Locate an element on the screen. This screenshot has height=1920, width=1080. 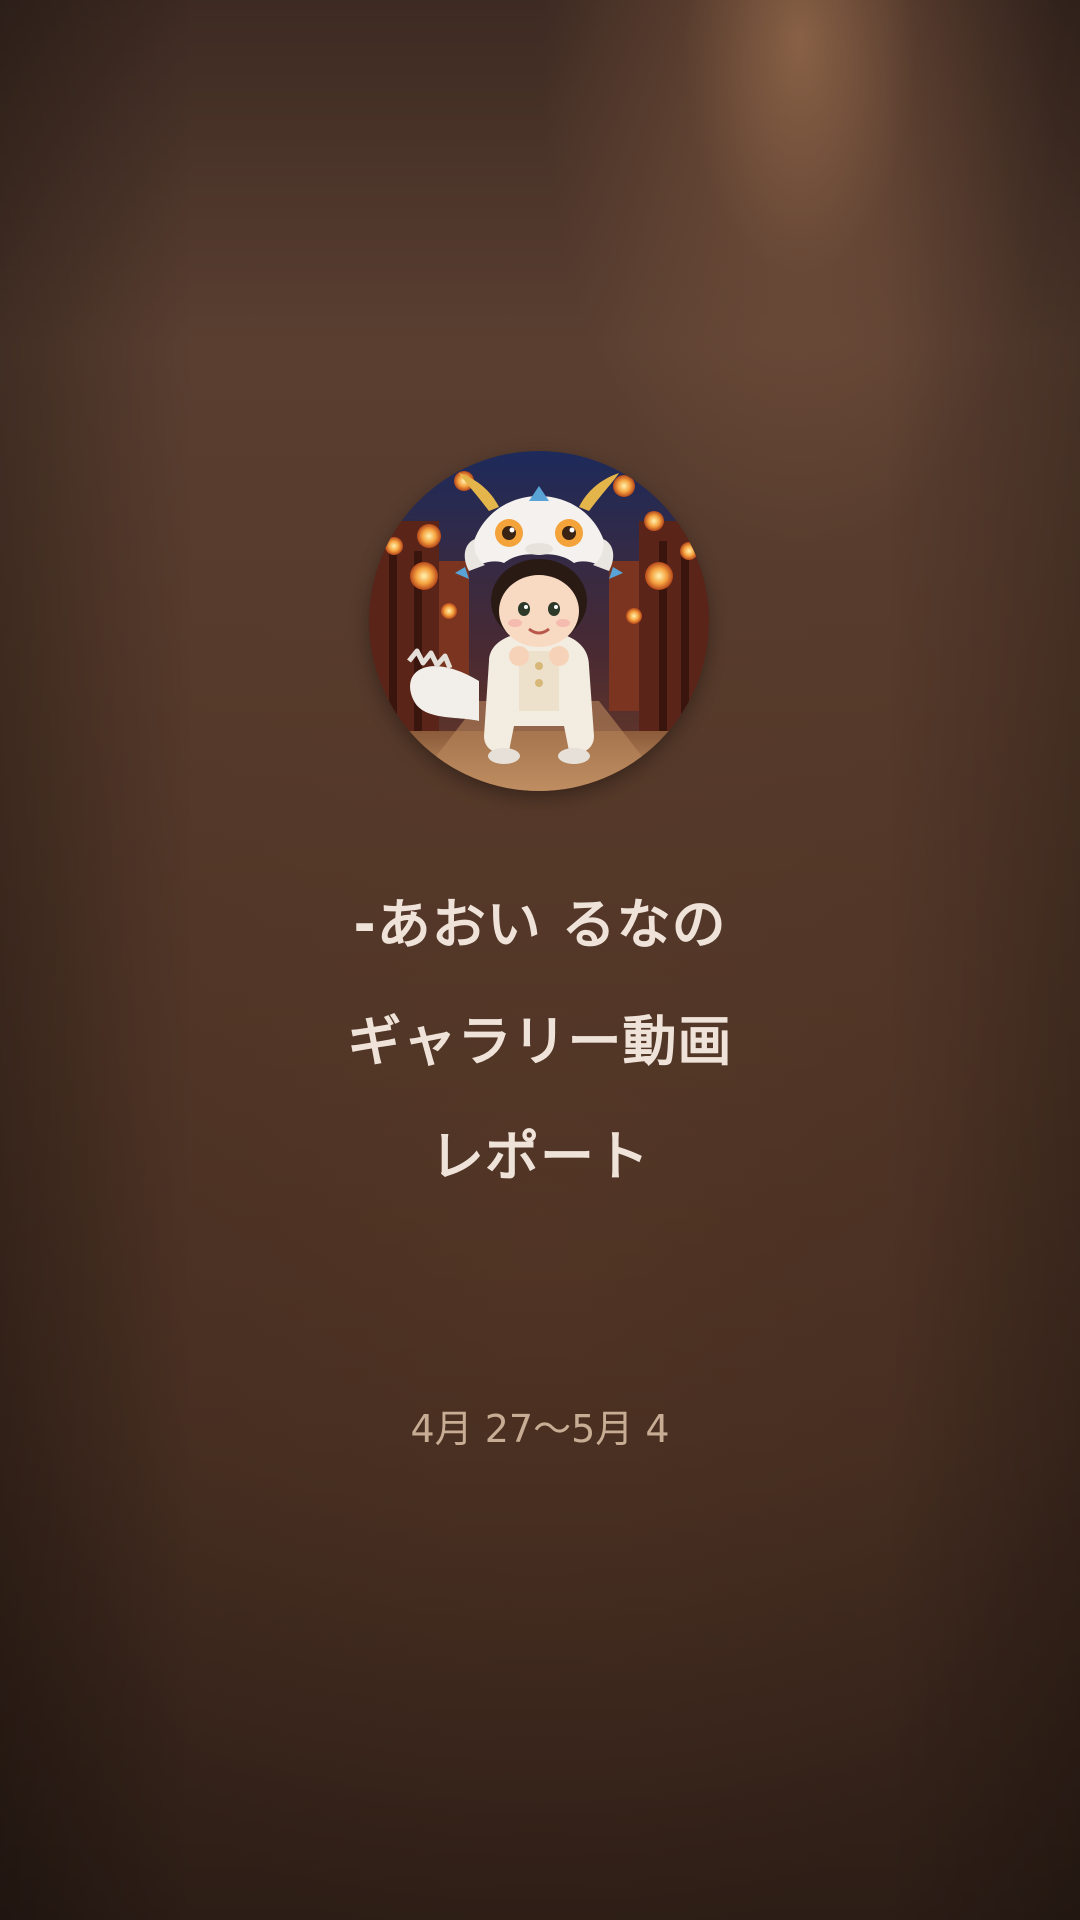
date-range: 4月 27〜5月 4 is located at coordinates (540, 1429).